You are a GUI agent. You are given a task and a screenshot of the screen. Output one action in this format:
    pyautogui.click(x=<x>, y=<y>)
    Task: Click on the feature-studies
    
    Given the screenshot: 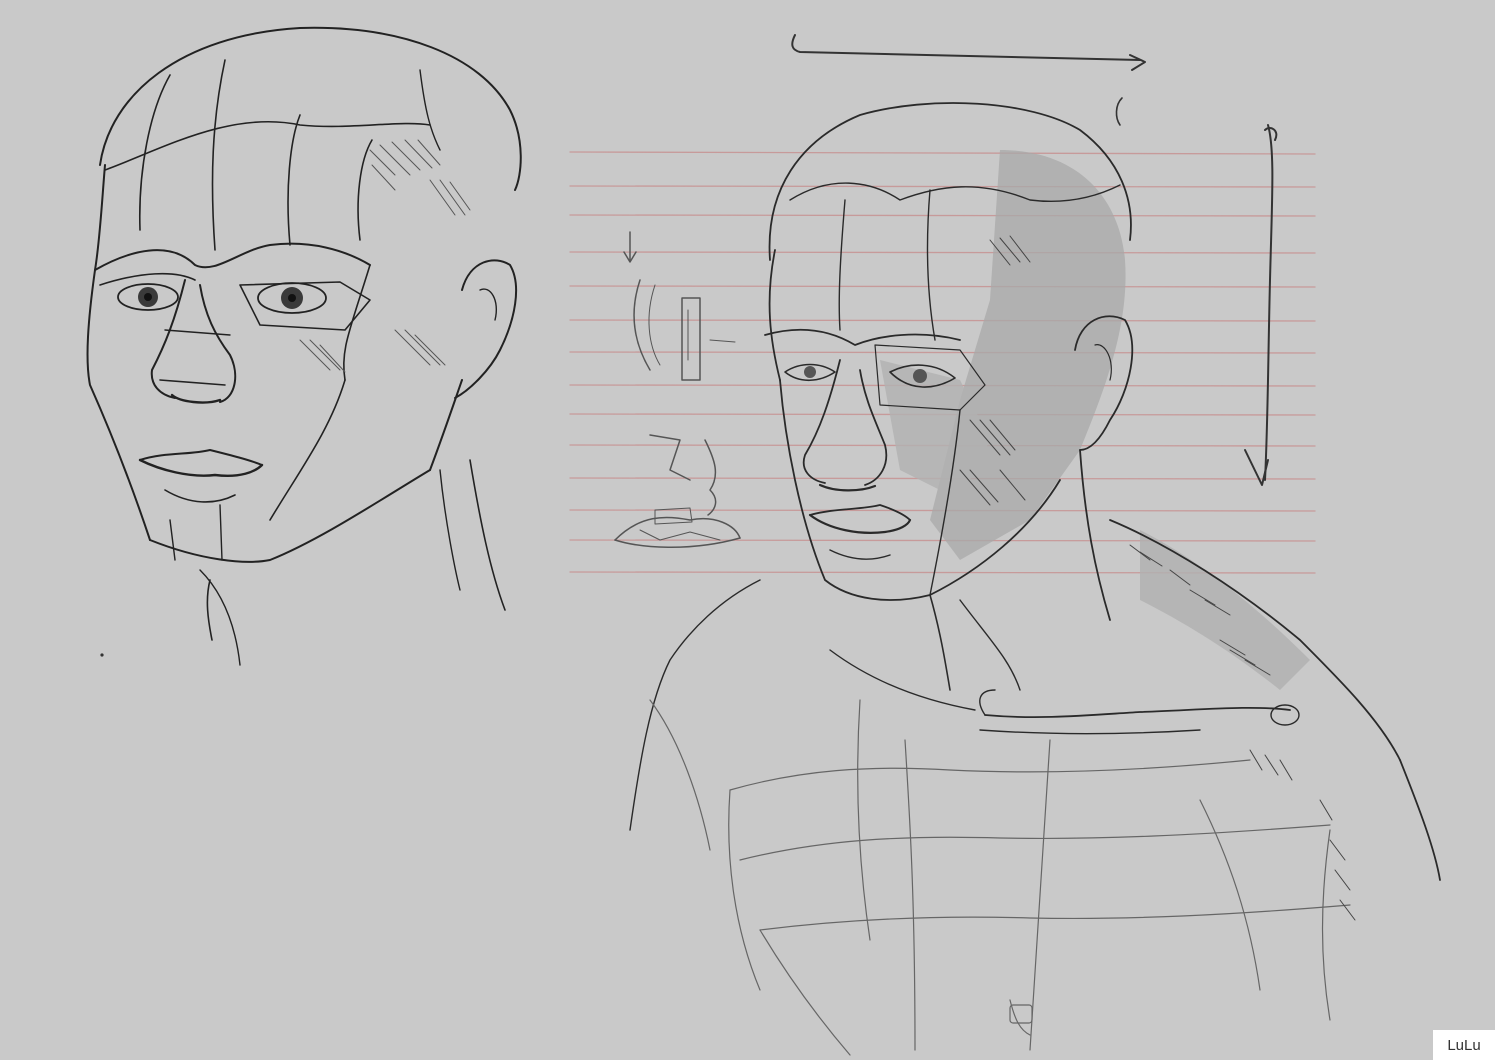 What is the action you would take?
    pyautogui.click(x=677, y=389)
    